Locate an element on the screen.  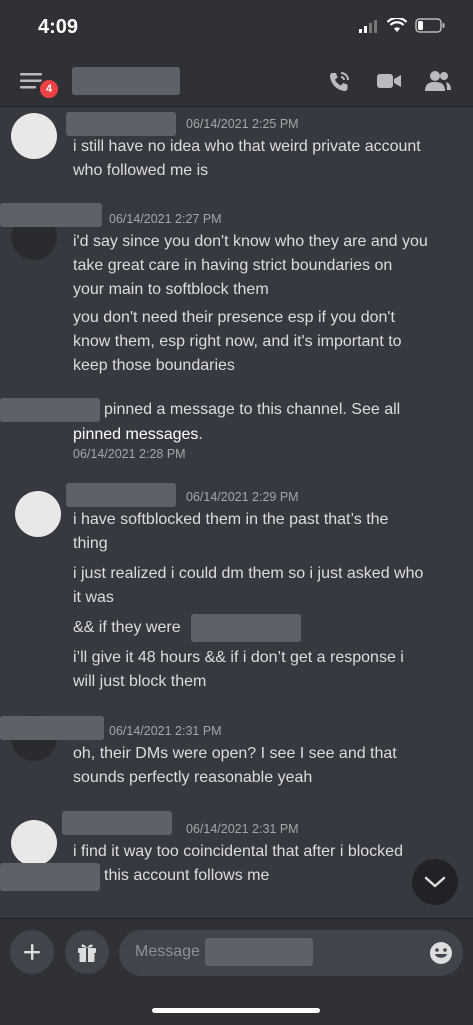
pinned-messages-link-line: pinned messages. is located at coordinates (138, 435).